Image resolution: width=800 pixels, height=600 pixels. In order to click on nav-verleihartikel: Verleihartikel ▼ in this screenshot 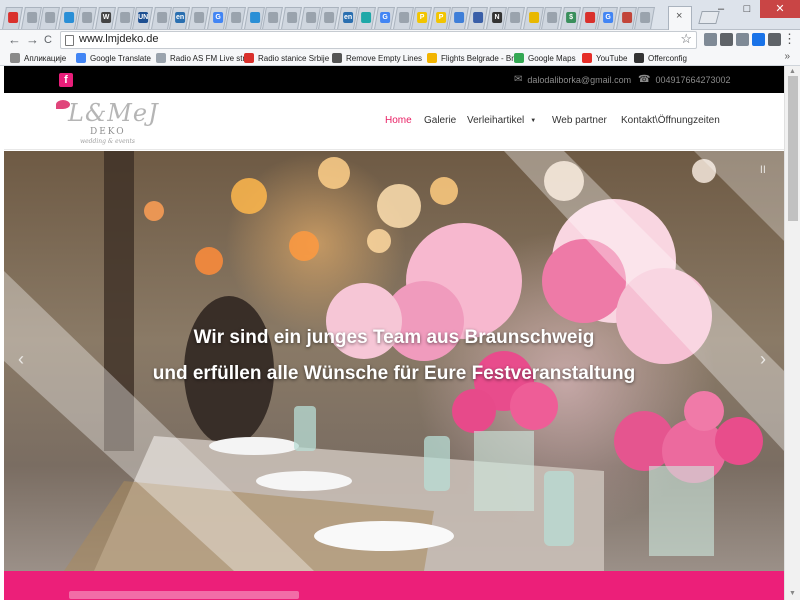, I will do `click(501, 120)`.